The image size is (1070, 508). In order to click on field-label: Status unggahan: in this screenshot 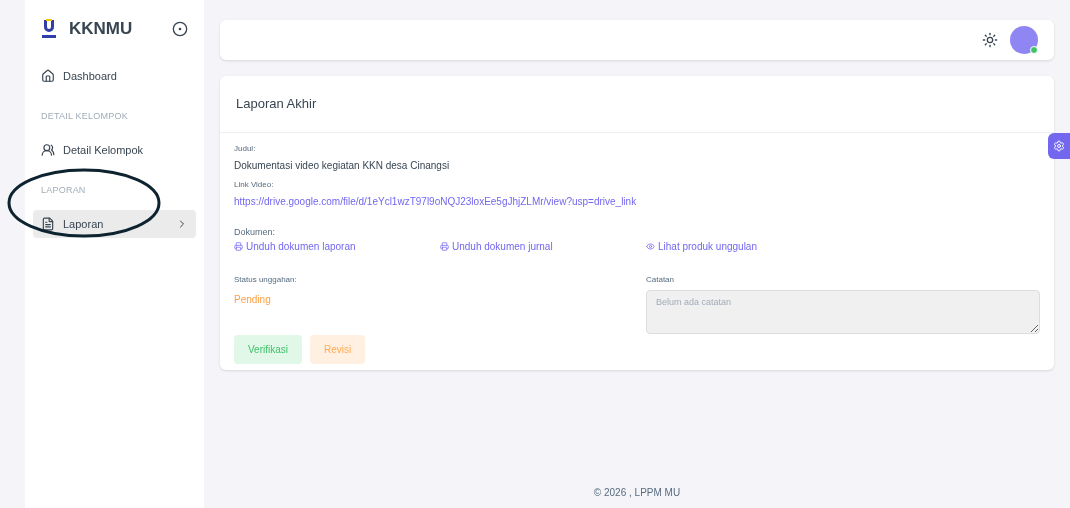, I will do `click(266, 280)`.